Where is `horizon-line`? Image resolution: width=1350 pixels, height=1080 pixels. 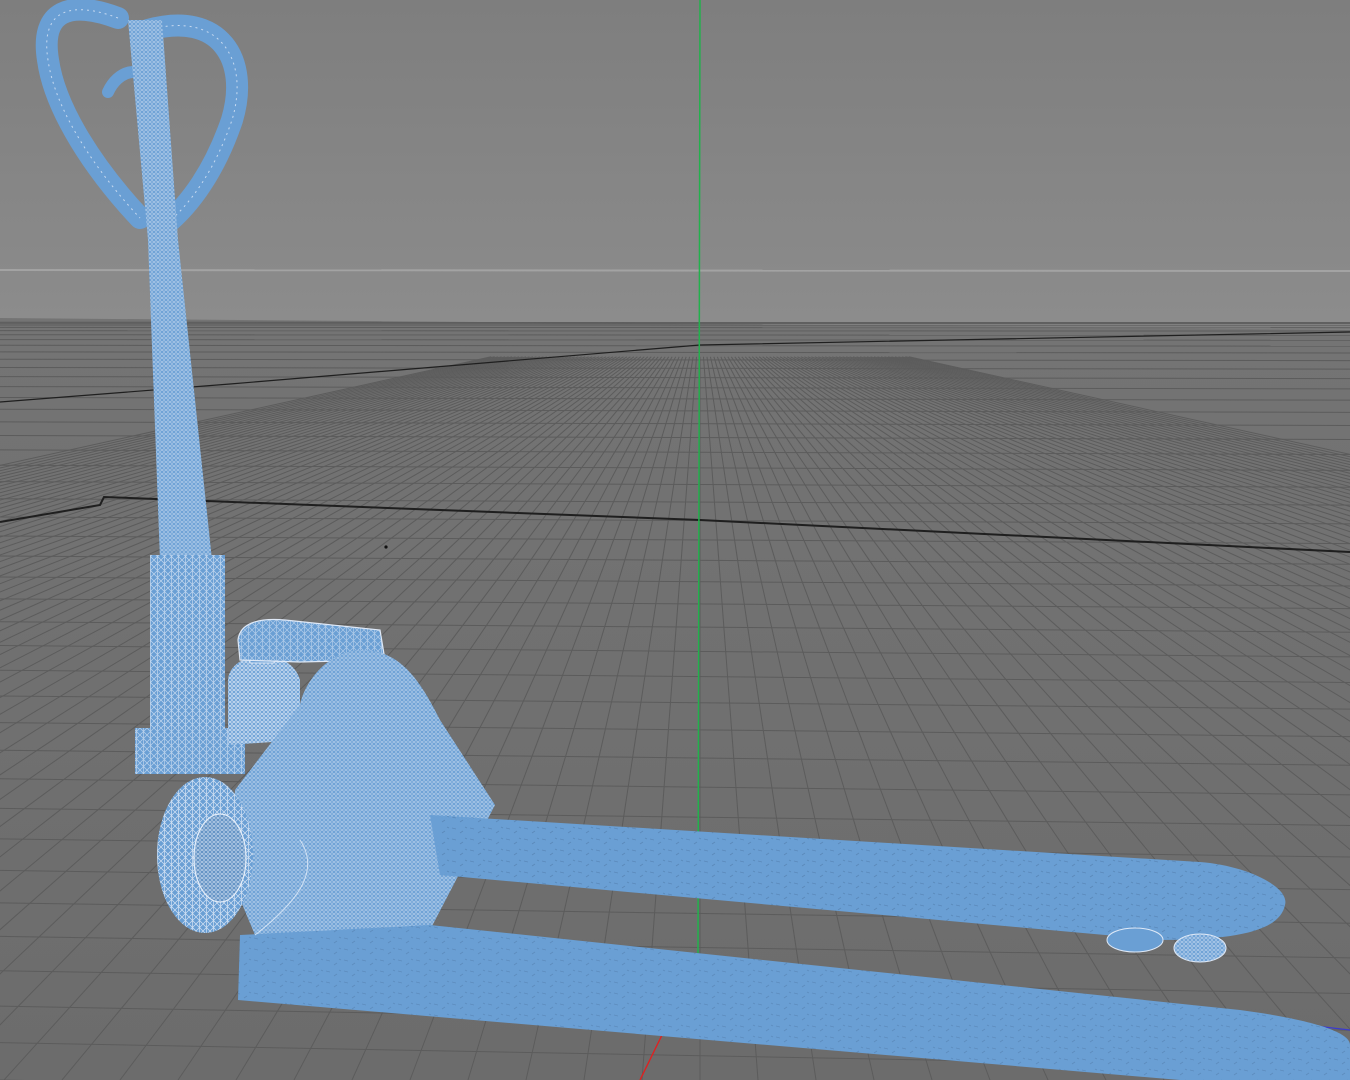
horizon-line is located at coordinates (675, 270).